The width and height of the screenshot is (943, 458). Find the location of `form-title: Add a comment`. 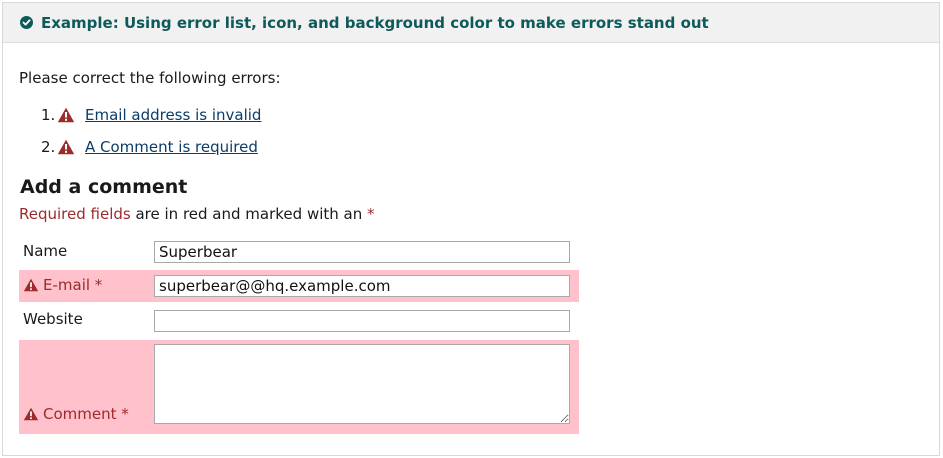

form-title: Add a comment is located at coordinates (104, 187).